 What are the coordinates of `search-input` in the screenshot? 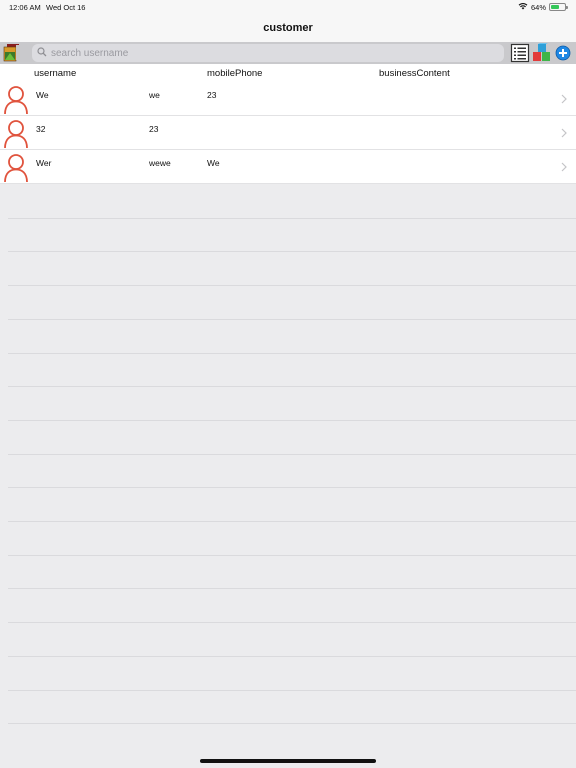 It's located at (271, 53).